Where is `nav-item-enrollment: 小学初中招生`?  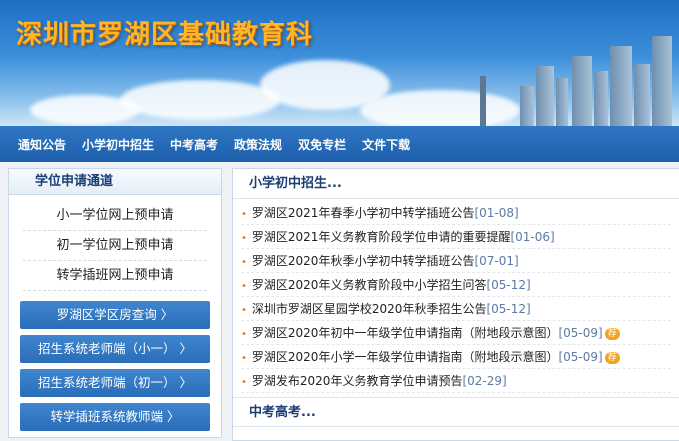
nav-item-enrollment: 小学初中招生 is located at coordinates (118, 144).